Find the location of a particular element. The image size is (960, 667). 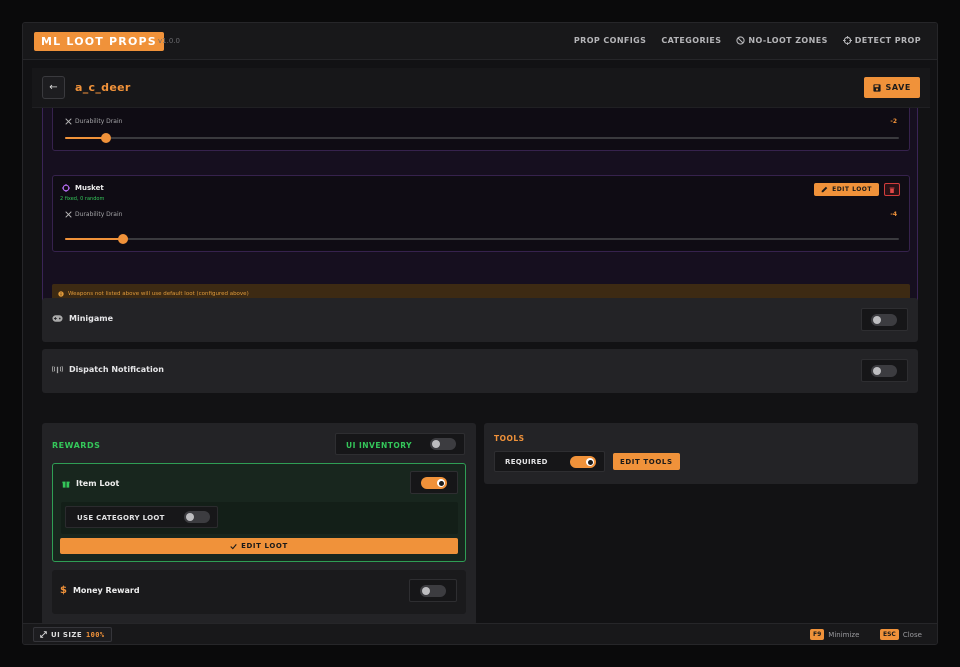

use-category-loot-label: USE CATEGORY LOOT is located at coordinates (121, 518).